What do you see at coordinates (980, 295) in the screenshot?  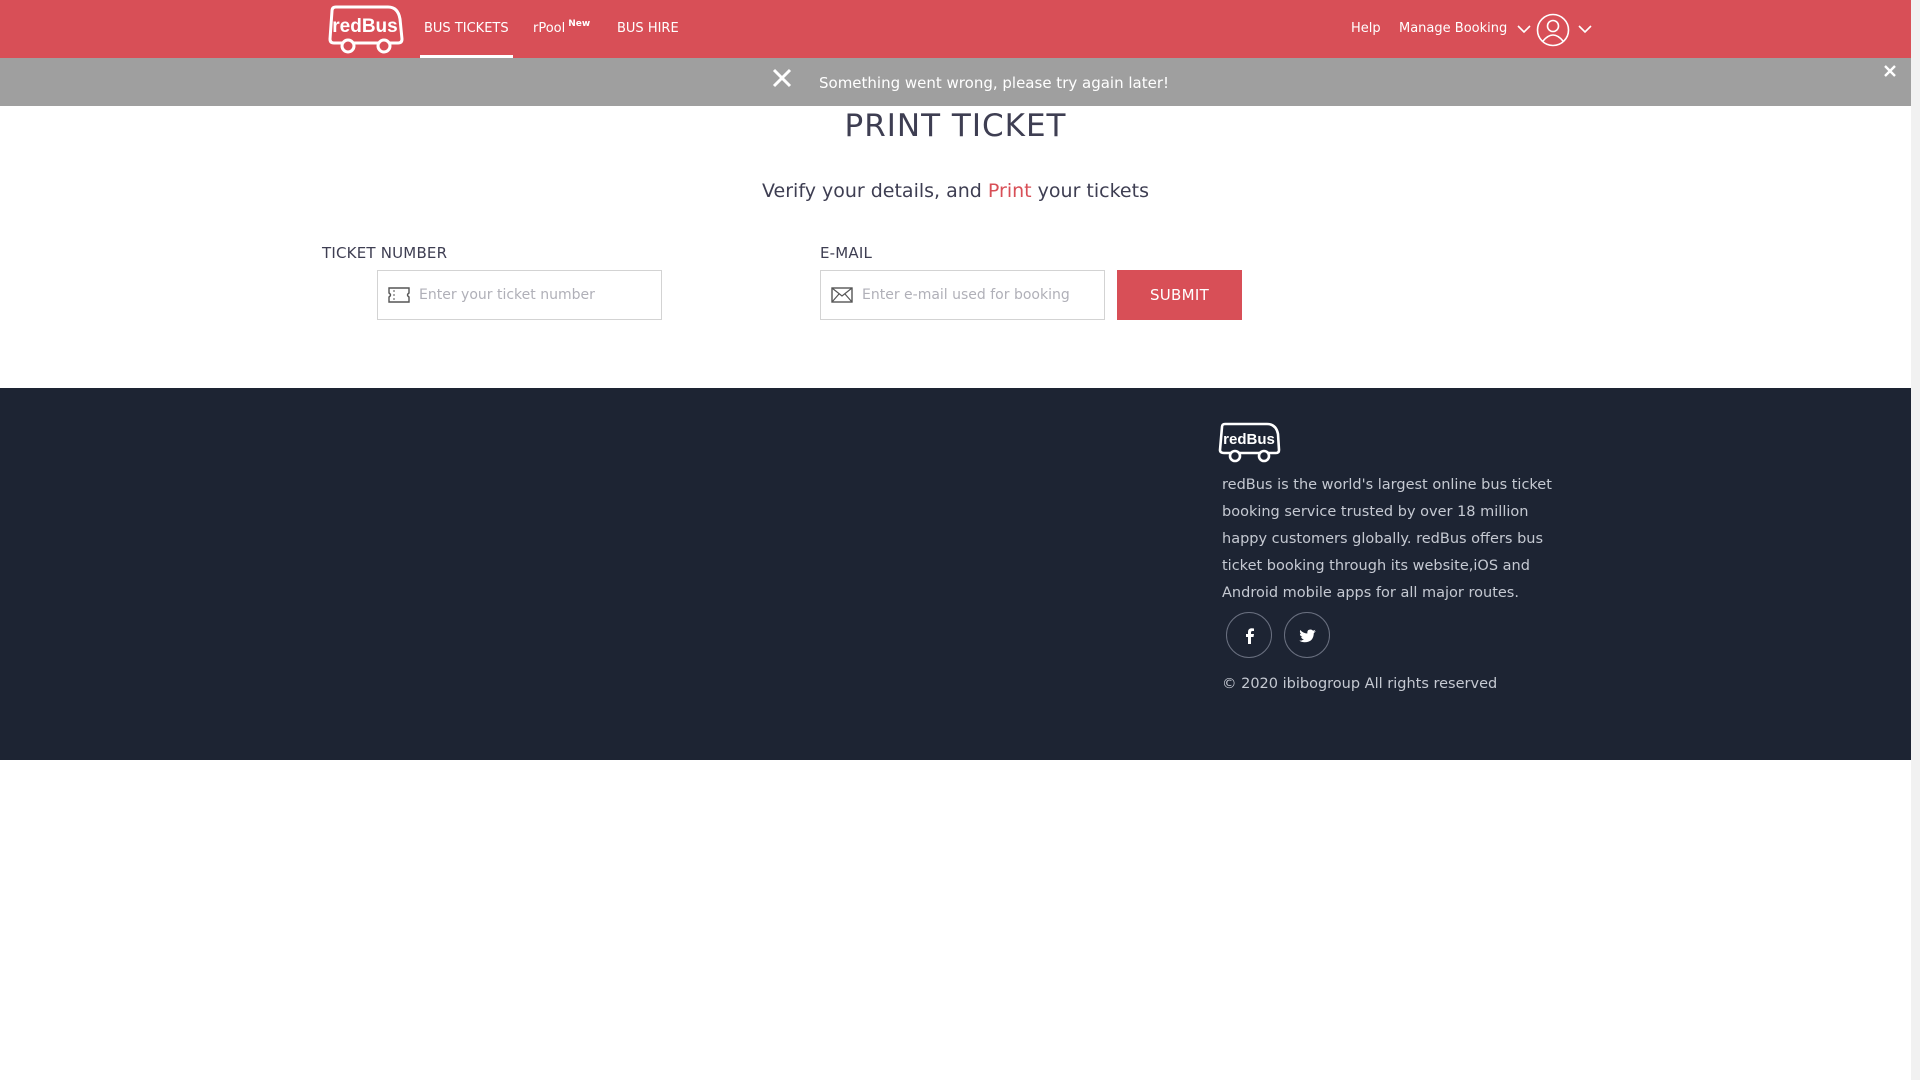 I see `email-input` at bounding box center [980, 295].